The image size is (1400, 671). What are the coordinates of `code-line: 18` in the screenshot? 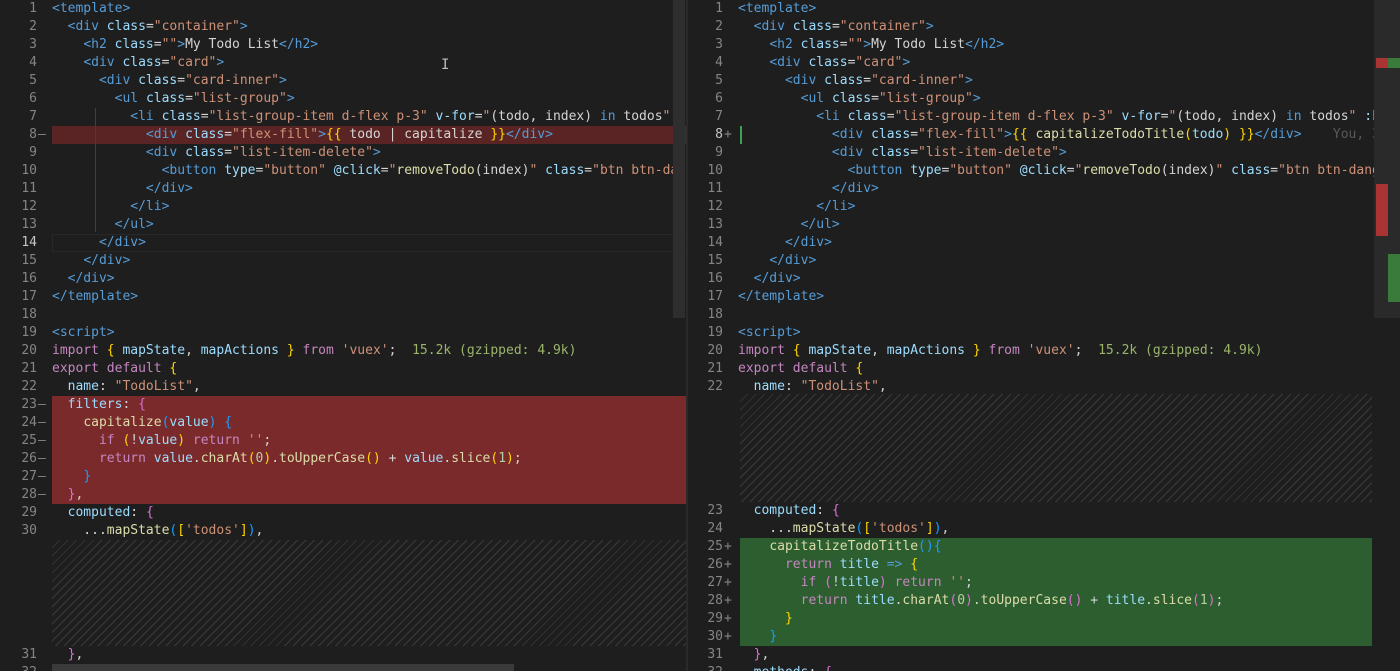 It's located at (1043, 315).